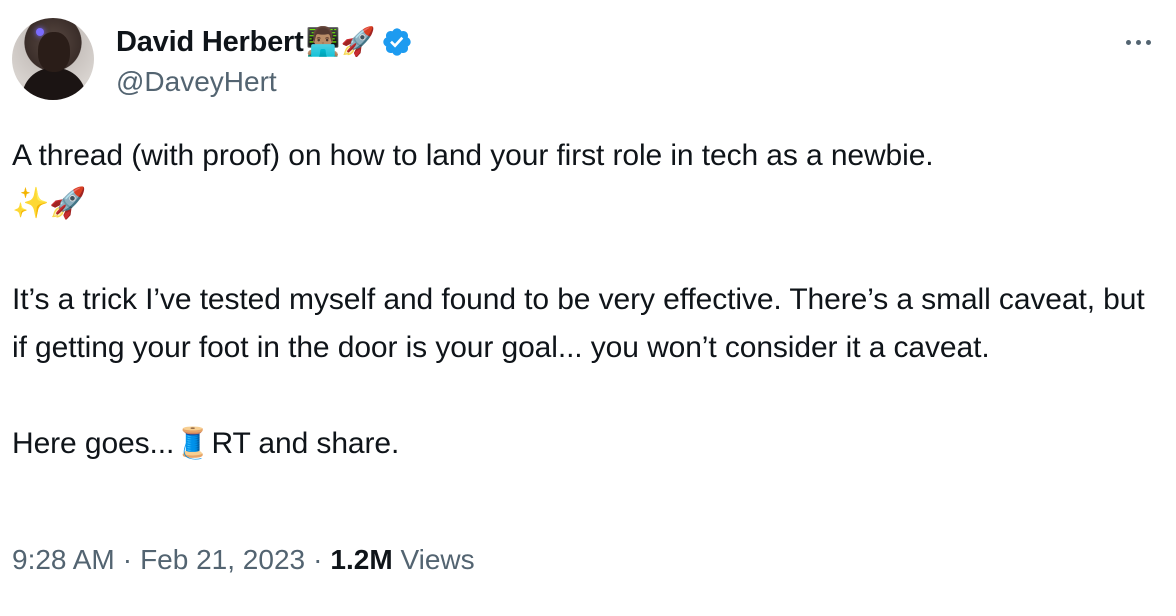  Describe the element at coordinates (588, 60) in the screenshot. I see `tweet-header: David Herbert 👨🏽‍💻🚀 @DaveyHert` at that location.